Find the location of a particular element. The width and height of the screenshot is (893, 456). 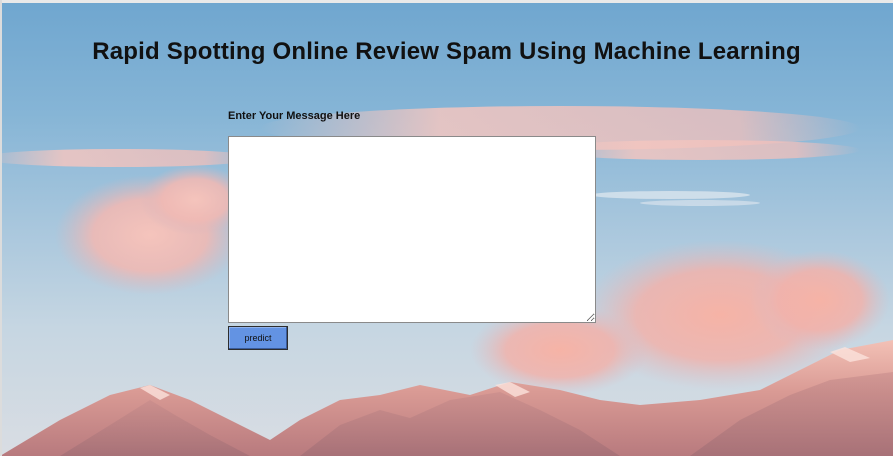

window-top-border is located at coordinates (446, 1).